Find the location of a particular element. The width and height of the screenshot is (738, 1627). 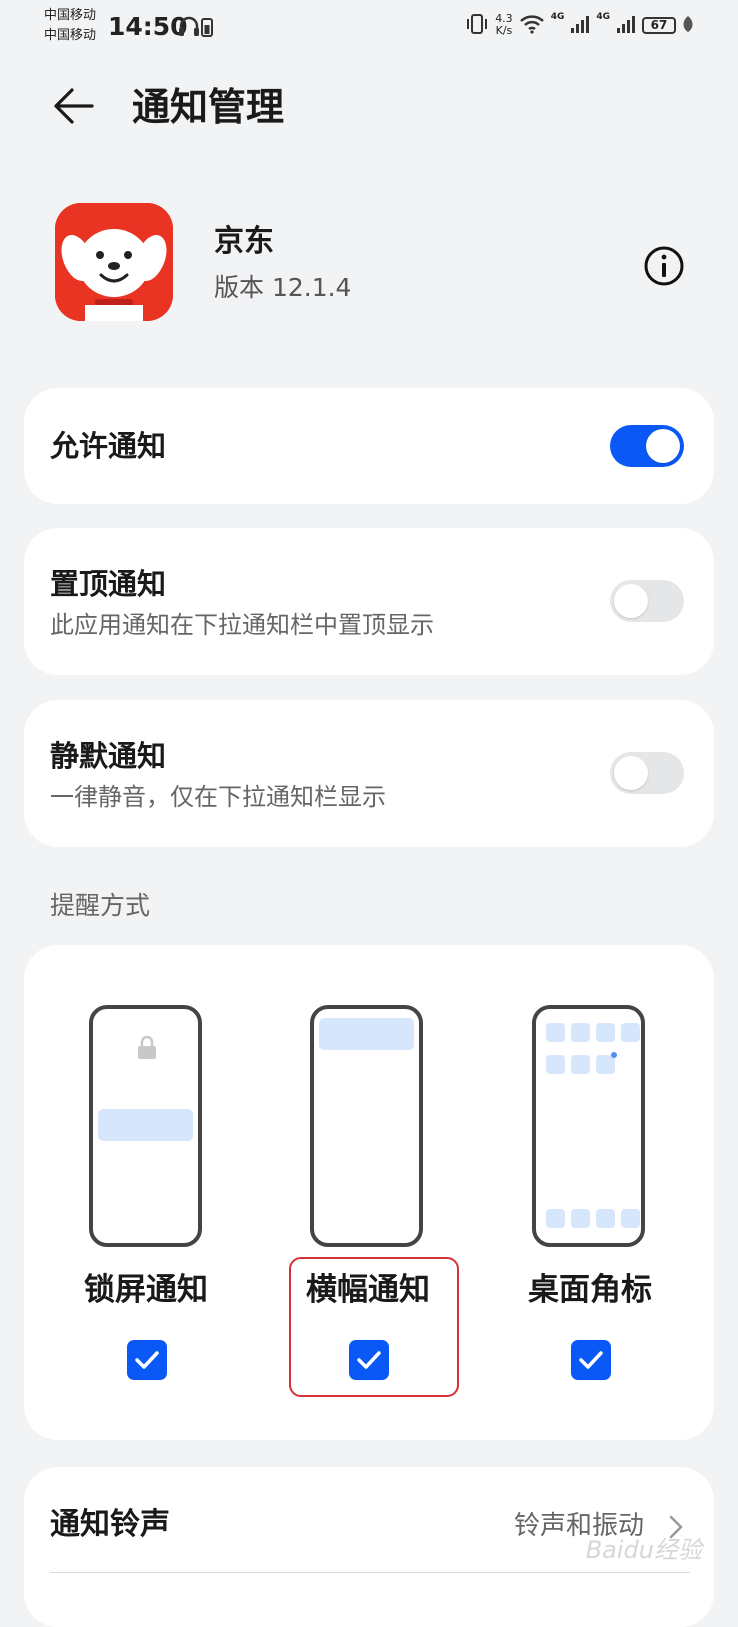

carrier-2: 中国移动 is located at coordinates (70, 35).